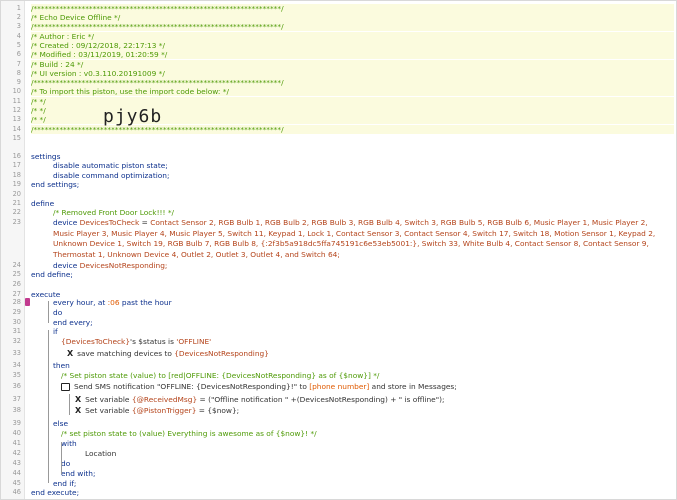  I want to click on line-number: 19, so click(16, 184).